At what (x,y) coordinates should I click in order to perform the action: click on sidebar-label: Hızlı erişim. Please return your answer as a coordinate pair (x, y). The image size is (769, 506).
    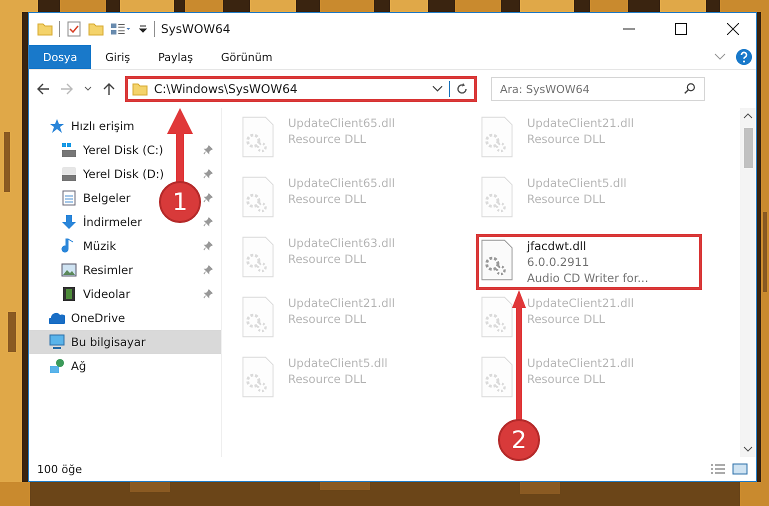
    Looking at the image, I should click on (102, 126).